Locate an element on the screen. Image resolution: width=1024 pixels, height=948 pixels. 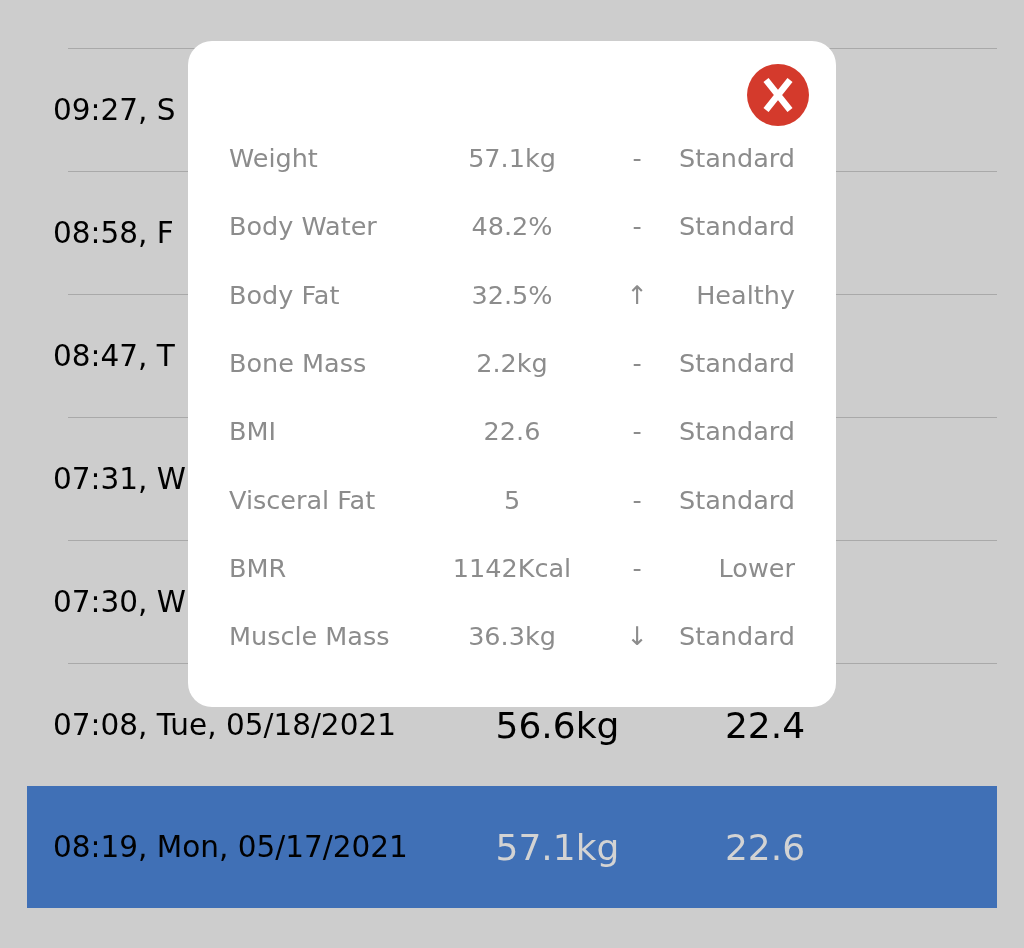
time-text: 08:19, Mon, 05/17/2021 is located at coordinates (230, 847).